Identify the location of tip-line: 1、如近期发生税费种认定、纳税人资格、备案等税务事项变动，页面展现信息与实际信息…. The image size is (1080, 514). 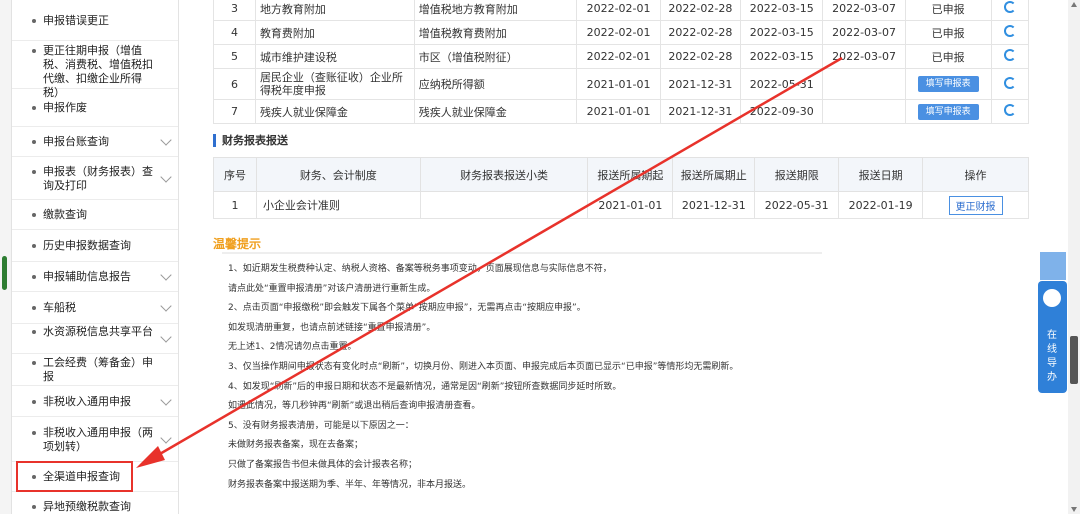
(420, 269).